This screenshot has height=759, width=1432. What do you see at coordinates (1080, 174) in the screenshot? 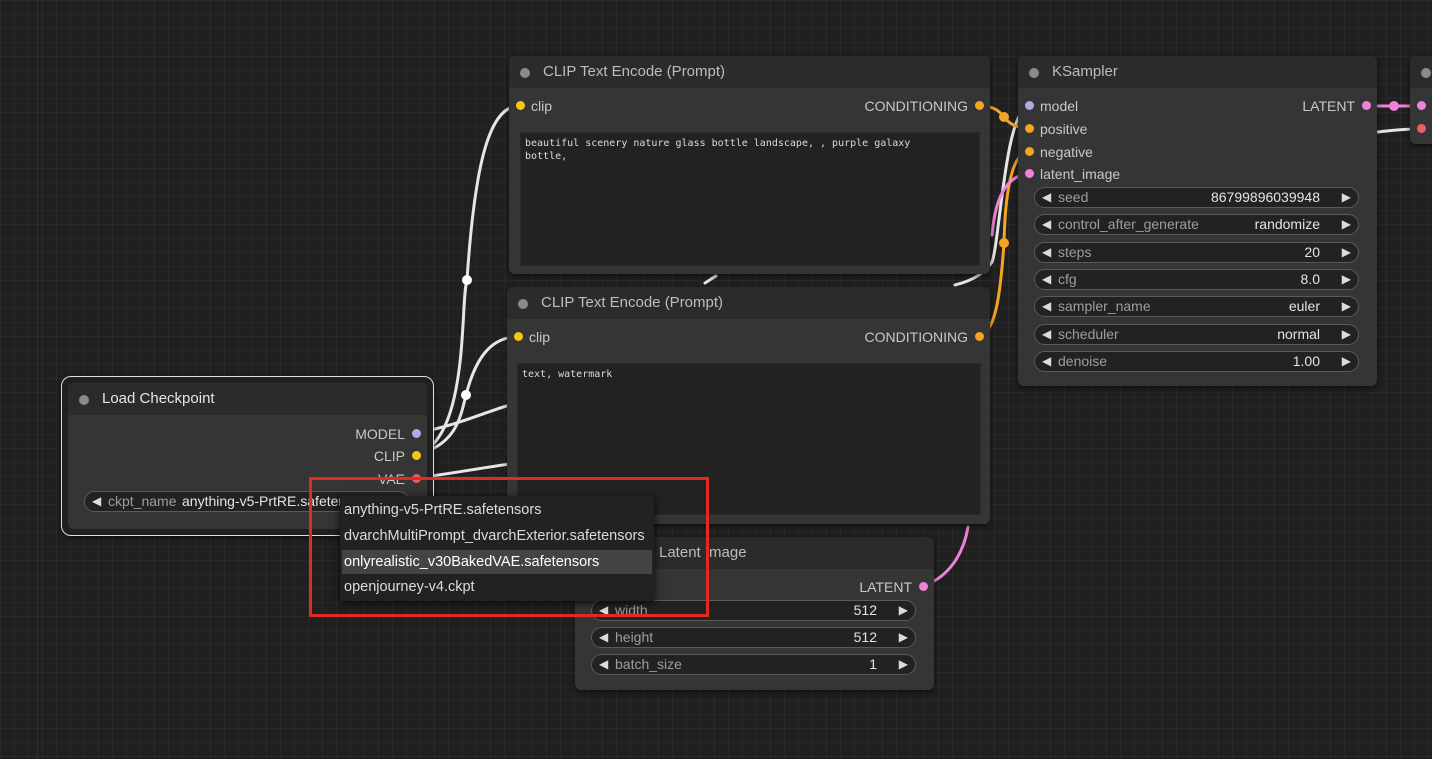
I see `latent-image-input-label: latent_image` at bounding box center [1080, 174].